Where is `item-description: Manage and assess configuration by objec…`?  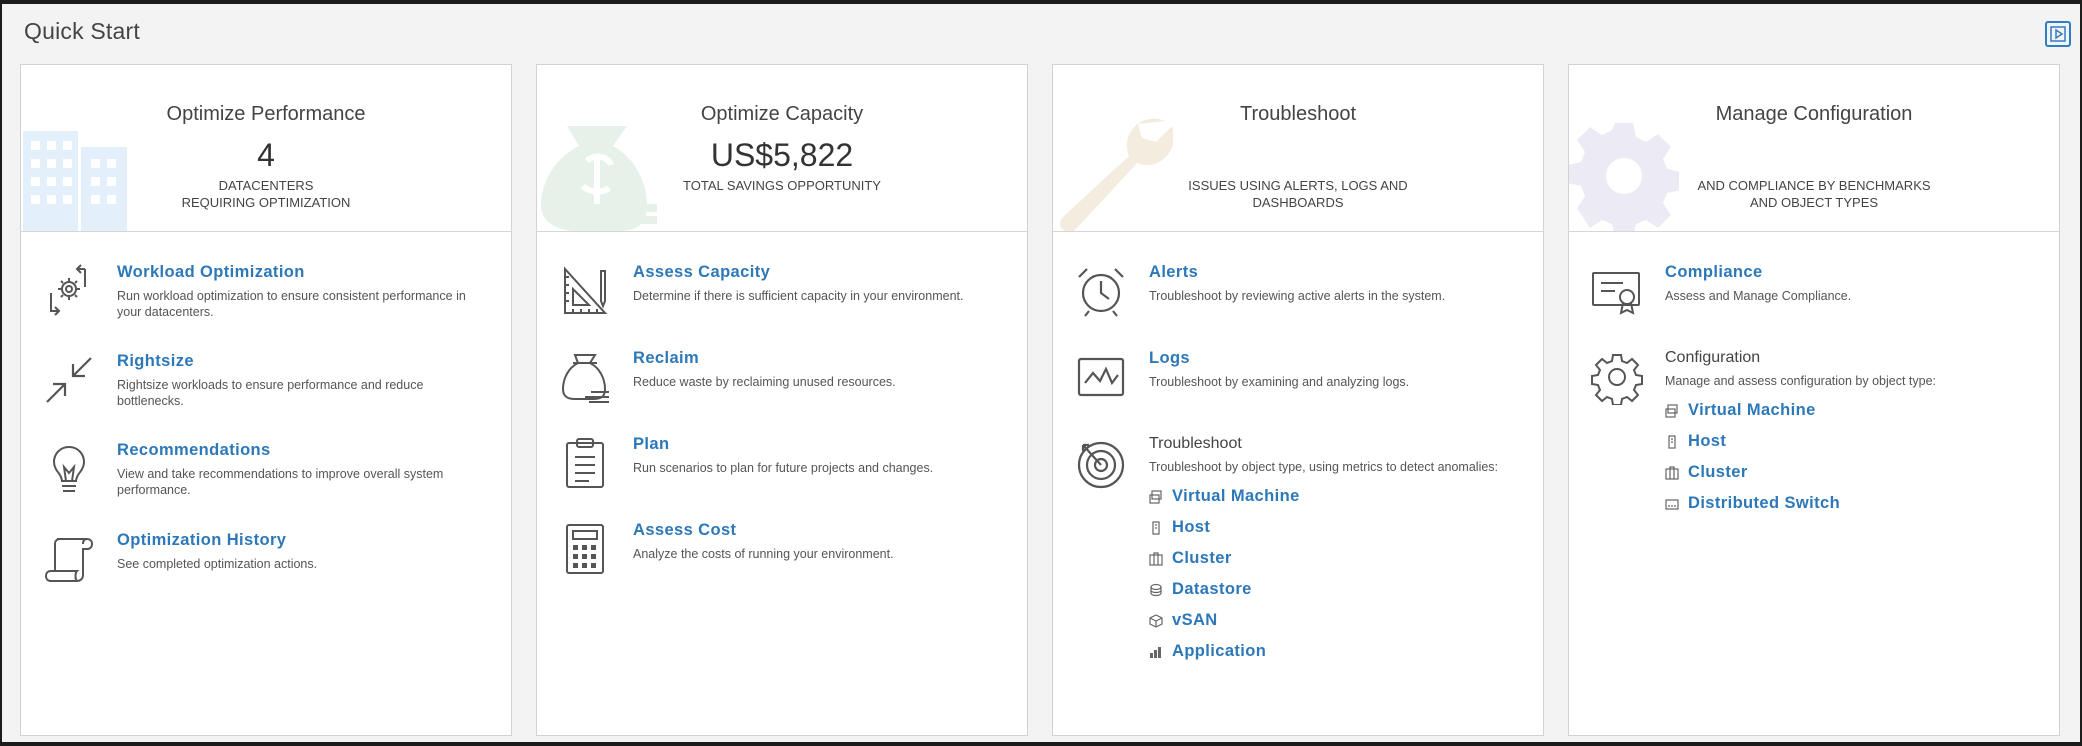
item-description: Manage and assess configuration by objec… is located at coordinates (1801, 381).